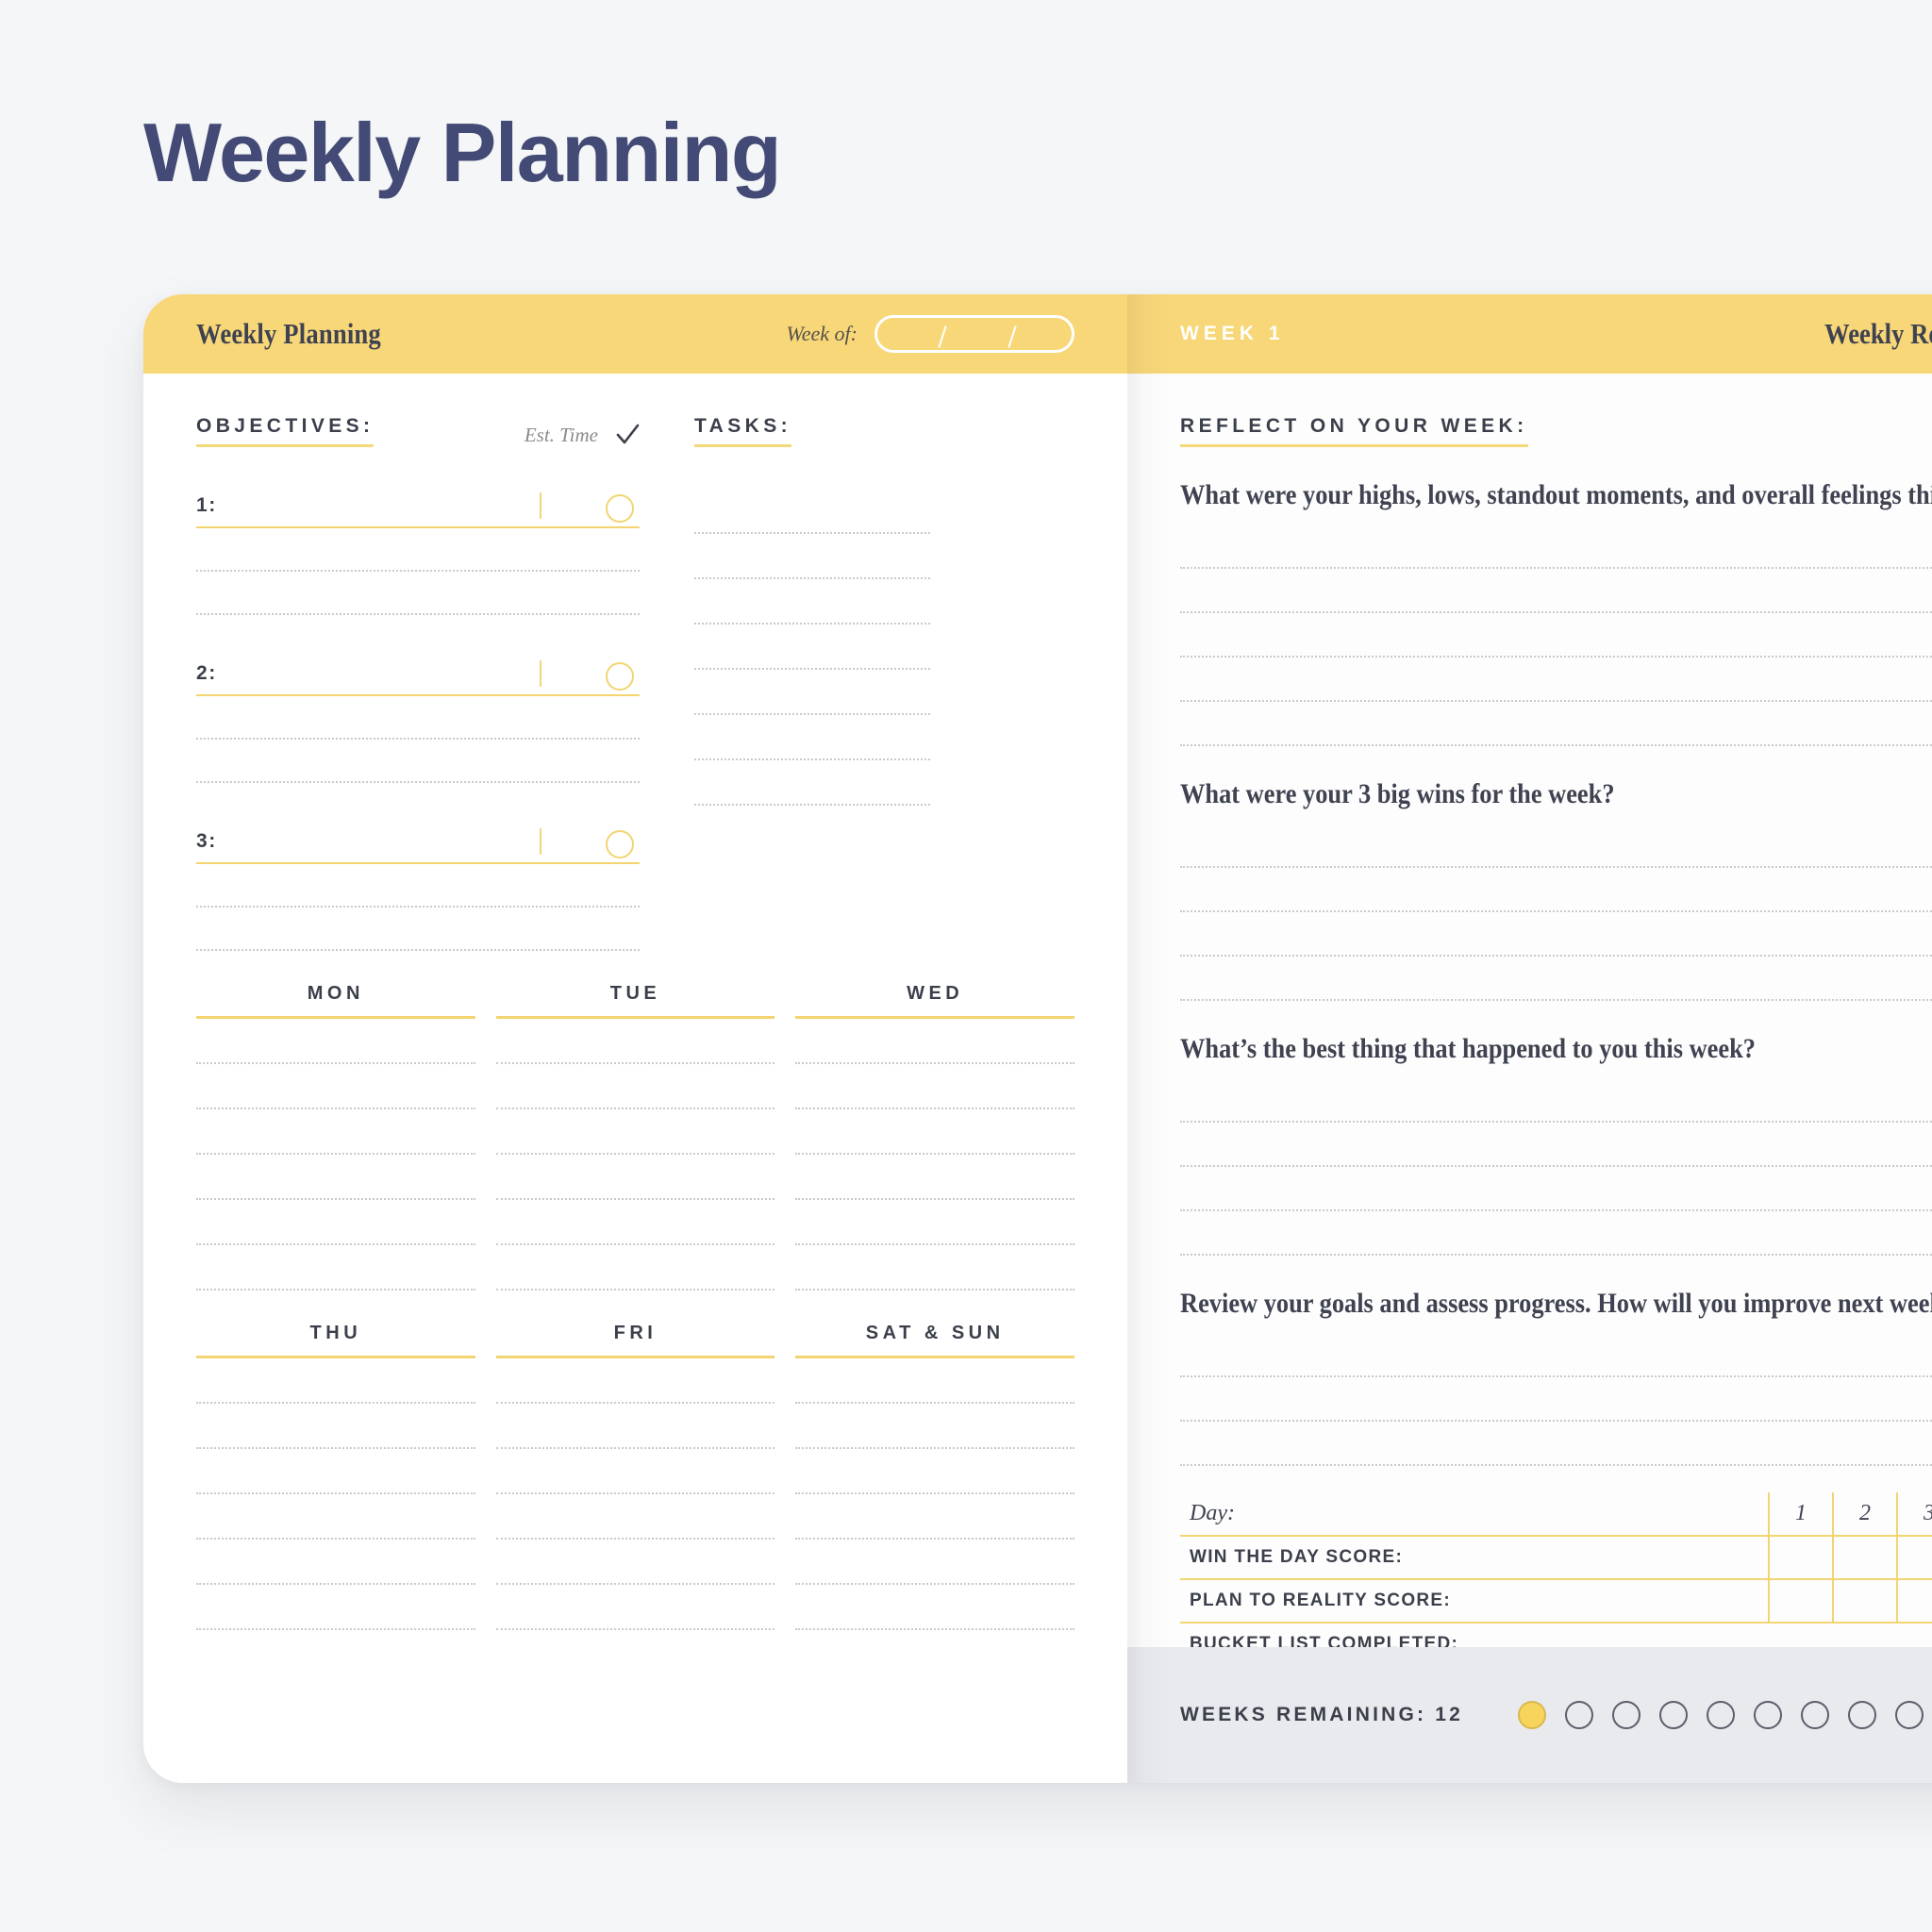 The height and width of the screenshot is (1932, 1932). I want to click on score-row-label: PLAN TO REALITY SCORE:, so click(1474, 1601).